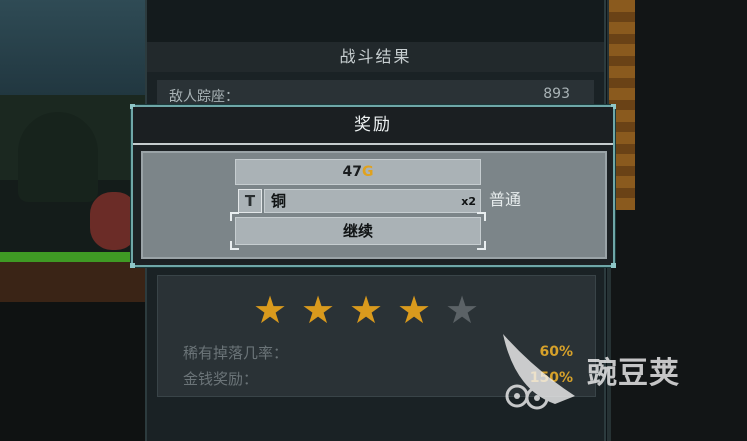 This screenshot has height=441, width=747. I want to click on watermark-text: 豌豆荚, so click(633, 373).